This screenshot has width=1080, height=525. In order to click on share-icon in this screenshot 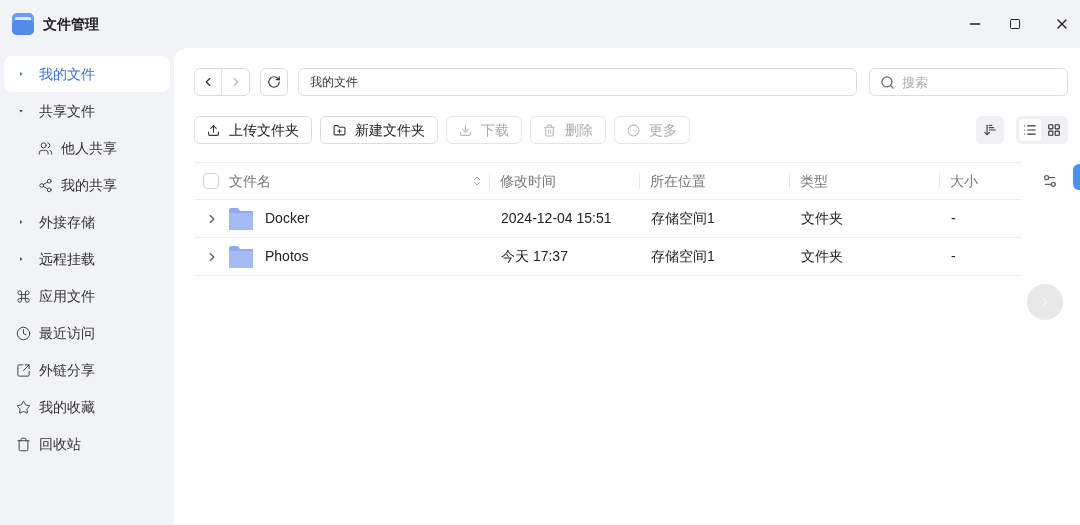, I will do `click(45, 185)`.